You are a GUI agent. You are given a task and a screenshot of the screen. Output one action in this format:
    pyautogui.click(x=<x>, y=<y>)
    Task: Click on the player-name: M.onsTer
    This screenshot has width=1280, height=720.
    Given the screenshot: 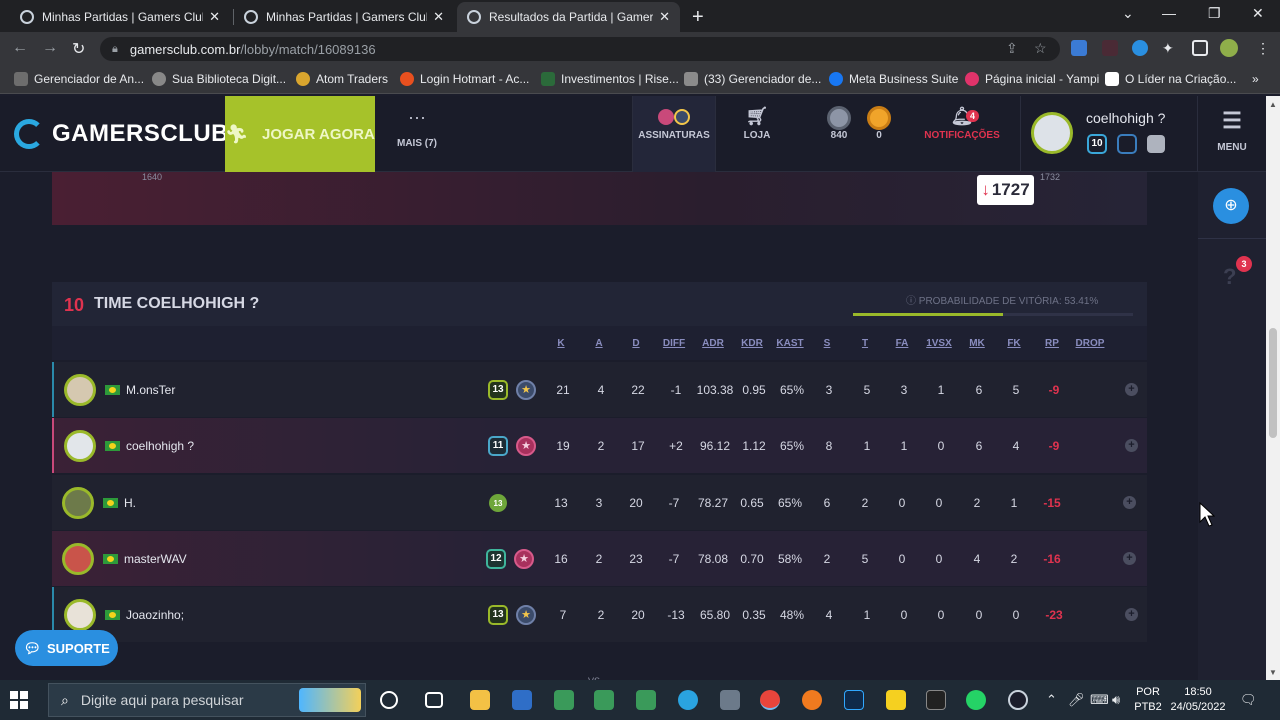 What is the action you would take?
    pyautogui.click(x=150, y=390)
    